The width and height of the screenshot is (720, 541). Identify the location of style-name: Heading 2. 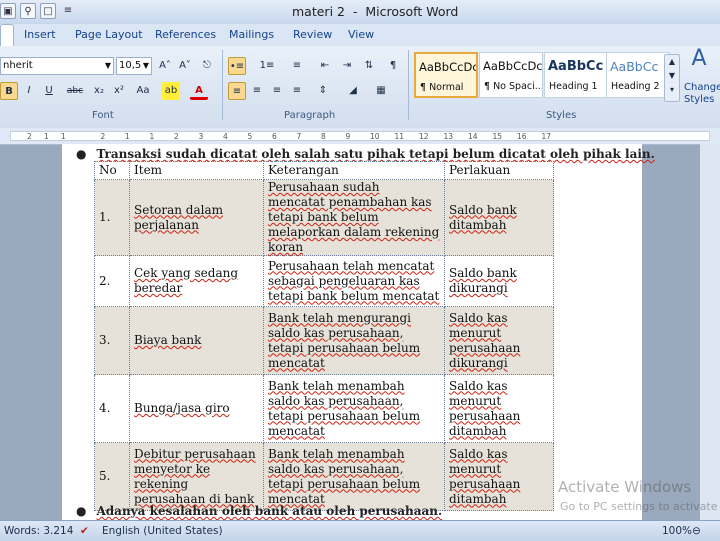
(635, 86).